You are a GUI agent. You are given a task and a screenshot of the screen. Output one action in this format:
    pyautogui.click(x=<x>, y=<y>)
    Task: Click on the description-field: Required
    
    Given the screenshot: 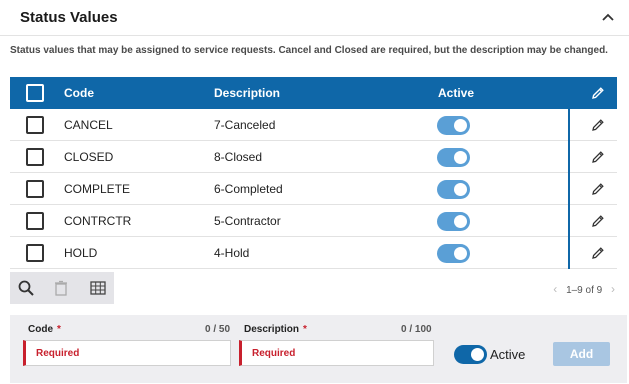 What is the action you would take?
    pyautogui.click(x=336, y=353)
    